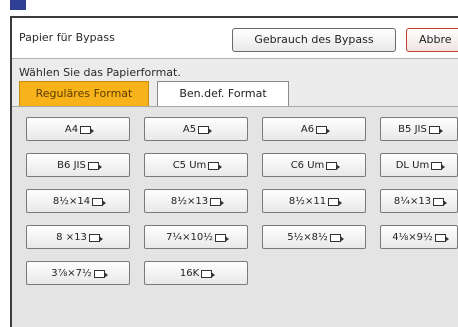 The image size is (458, 327). I want to click on cancel-button: Abbre, so click(432, 40).